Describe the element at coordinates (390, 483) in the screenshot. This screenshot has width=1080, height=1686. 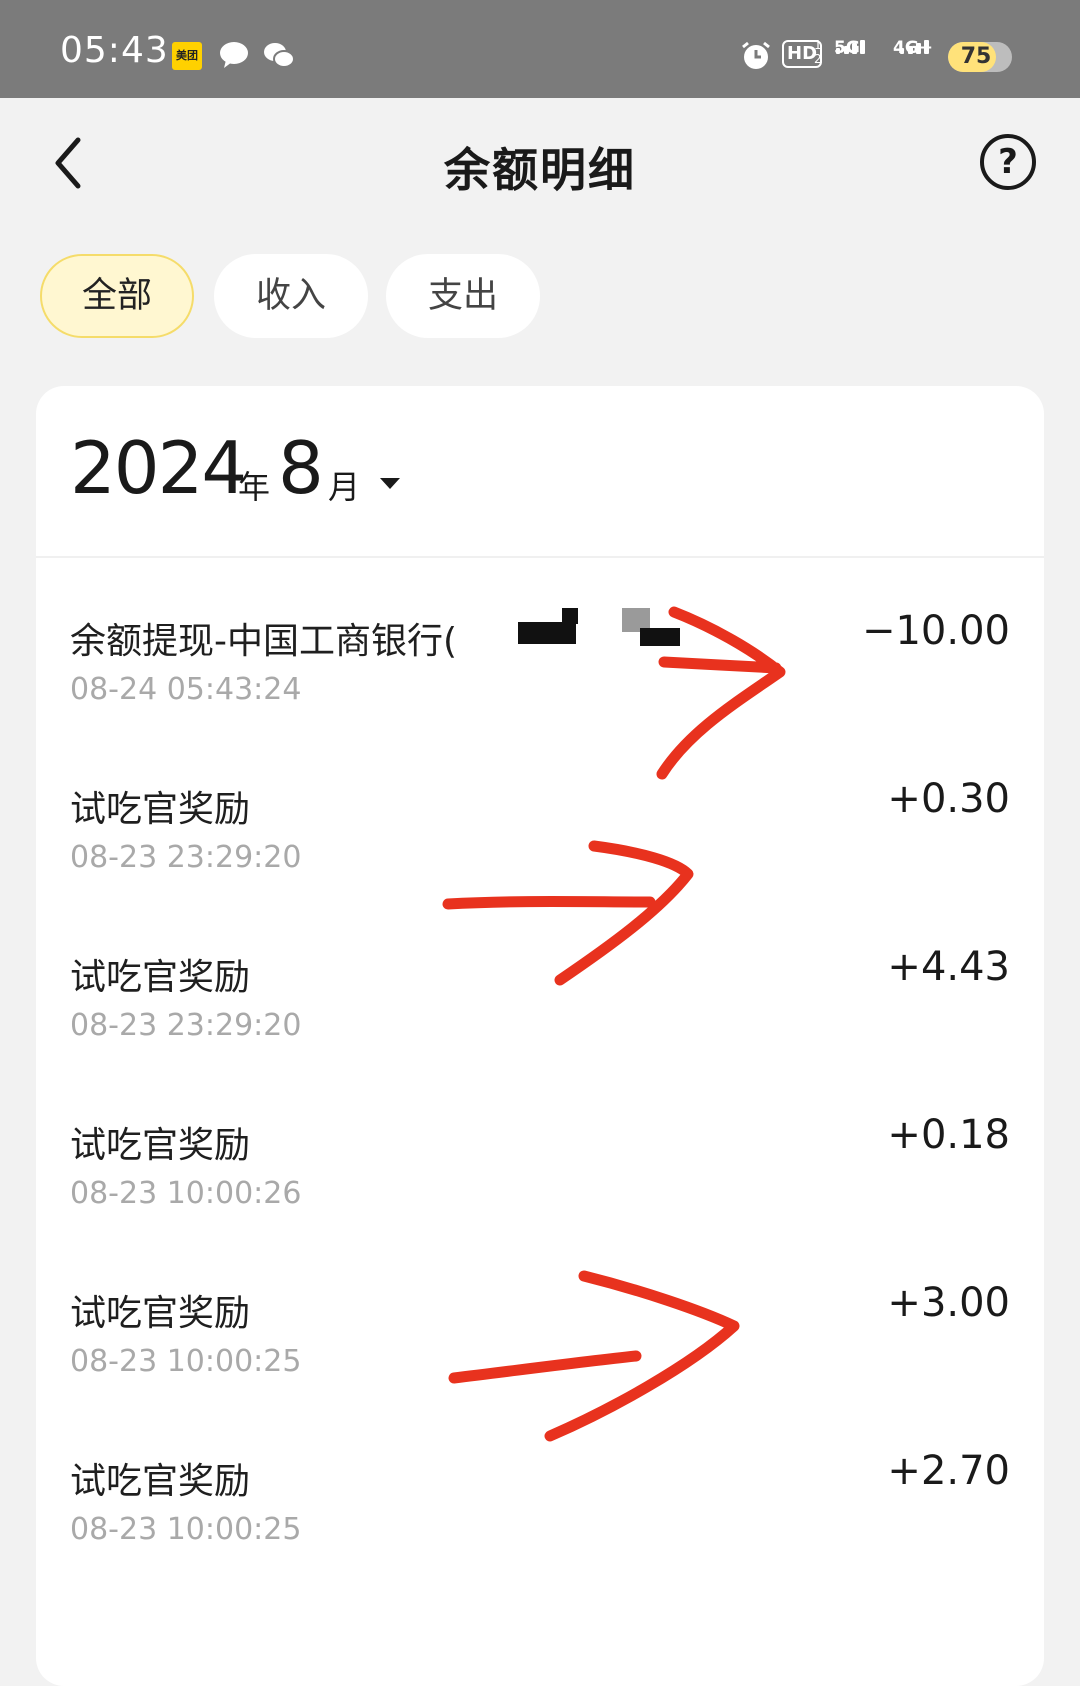
I see `caret-down-icon` at that location.